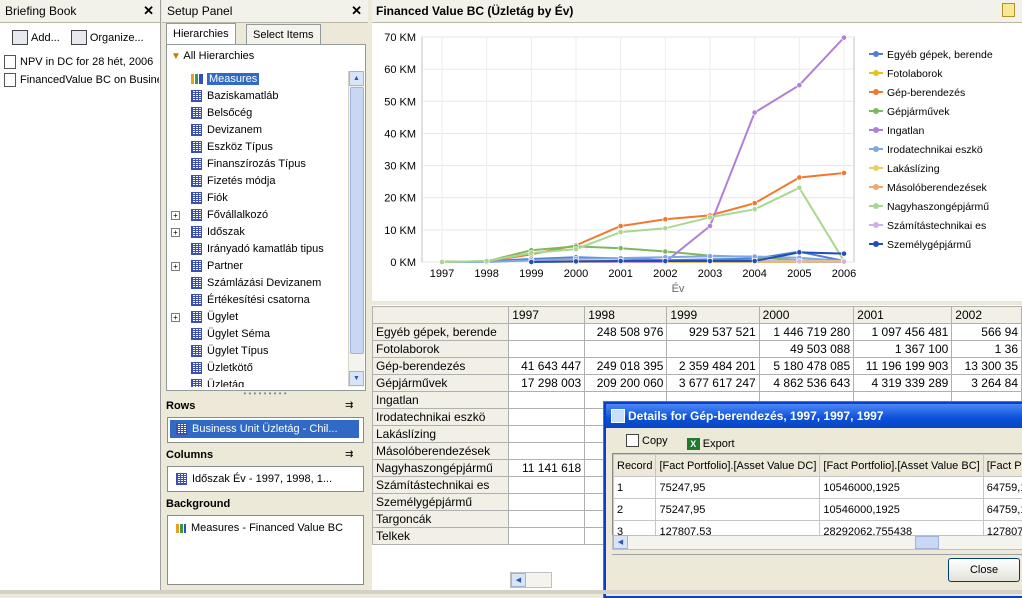 The height and width of the screenshot is (598, 1022). I want to click on row-header: Irodatechnikai eszkö, so click(441, 417).